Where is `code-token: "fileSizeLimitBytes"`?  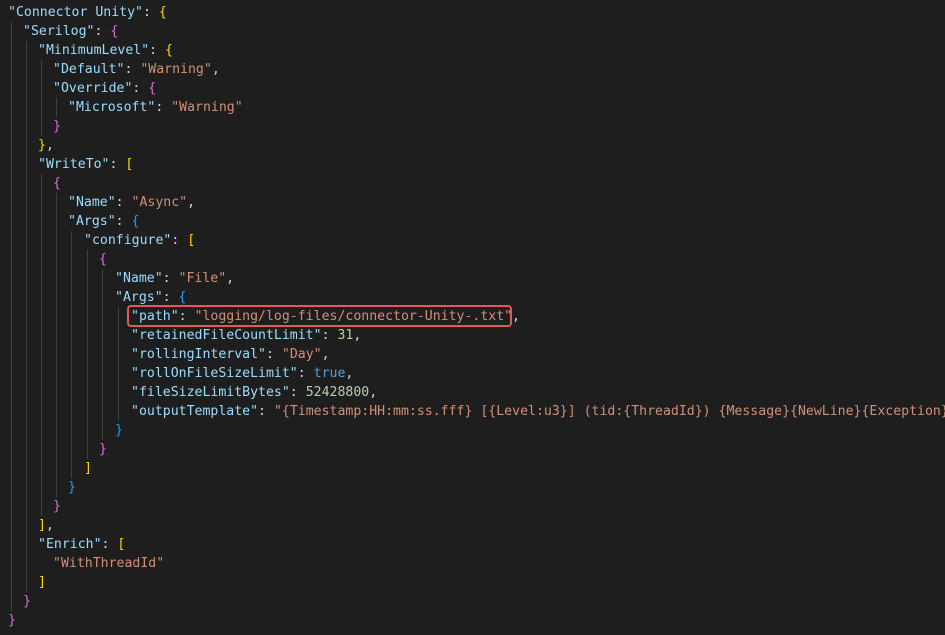
code-token: "fileSizeLimitBytes" is located at coordinates (210, 392).